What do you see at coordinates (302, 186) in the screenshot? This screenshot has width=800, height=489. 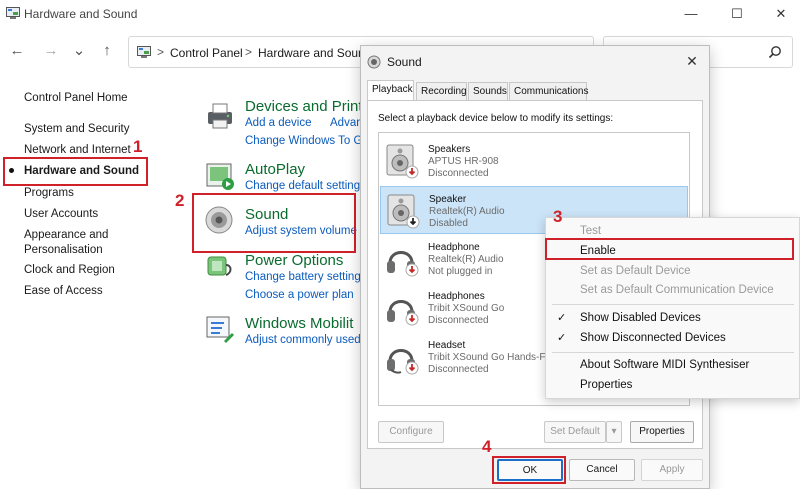 I see `link-change-default-settings: Change default setting` at bounding box center [302, 186].